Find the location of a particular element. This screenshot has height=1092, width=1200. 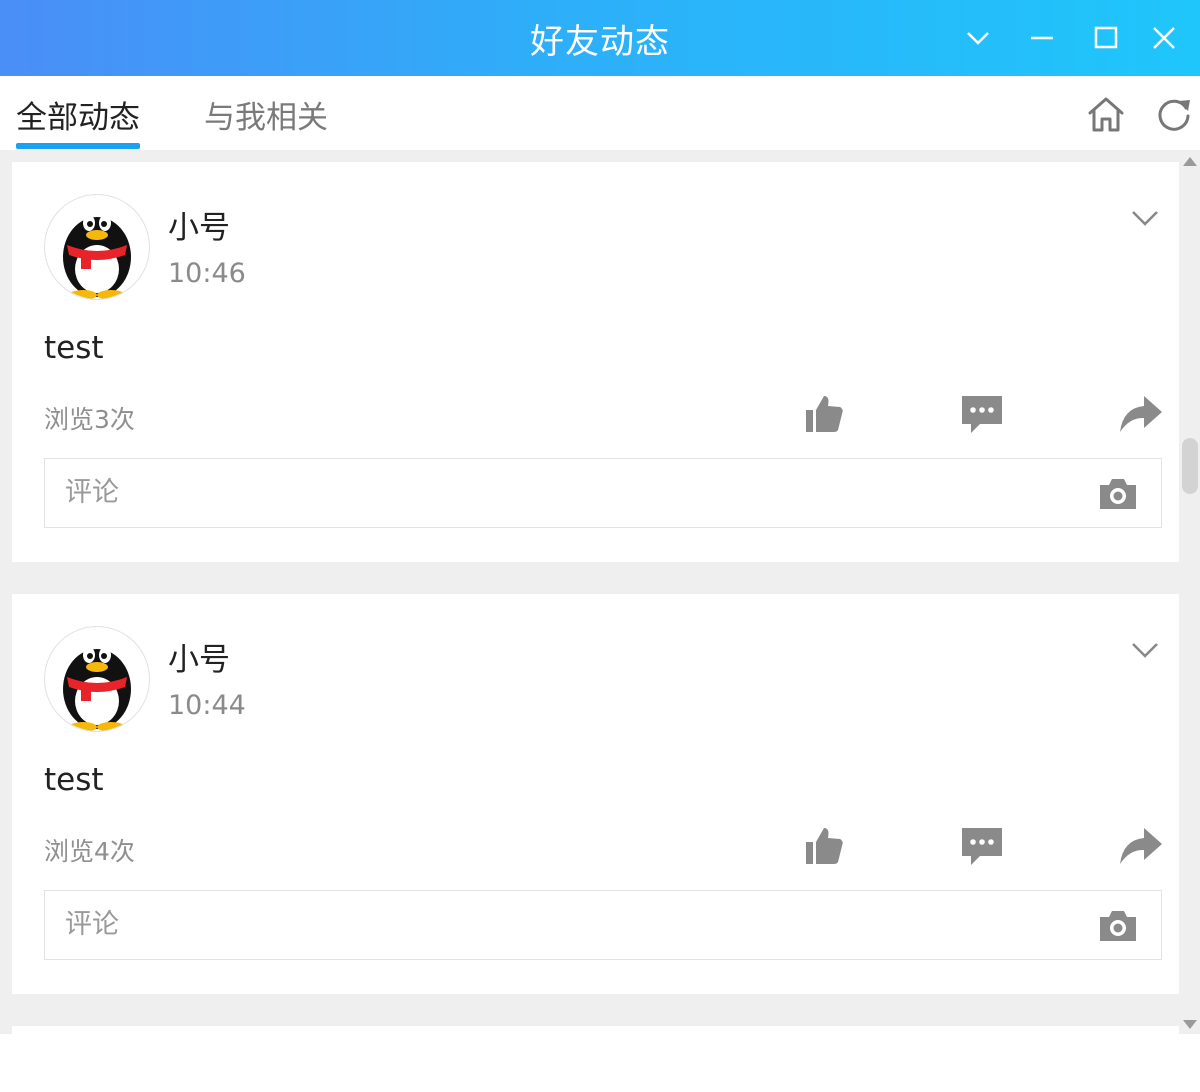

home-button is located at coordinates (1106, 114).